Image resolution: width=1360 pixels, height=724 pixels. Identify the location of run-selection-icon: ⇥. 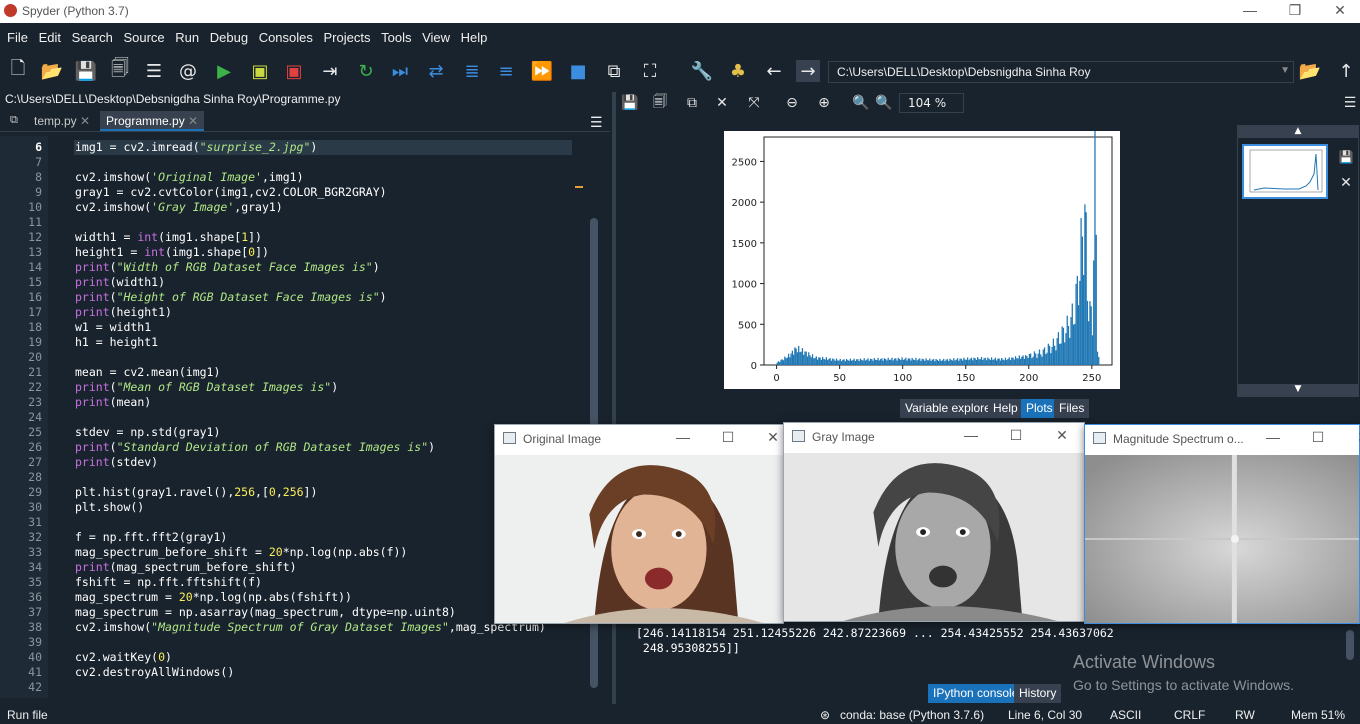
(330, 71).